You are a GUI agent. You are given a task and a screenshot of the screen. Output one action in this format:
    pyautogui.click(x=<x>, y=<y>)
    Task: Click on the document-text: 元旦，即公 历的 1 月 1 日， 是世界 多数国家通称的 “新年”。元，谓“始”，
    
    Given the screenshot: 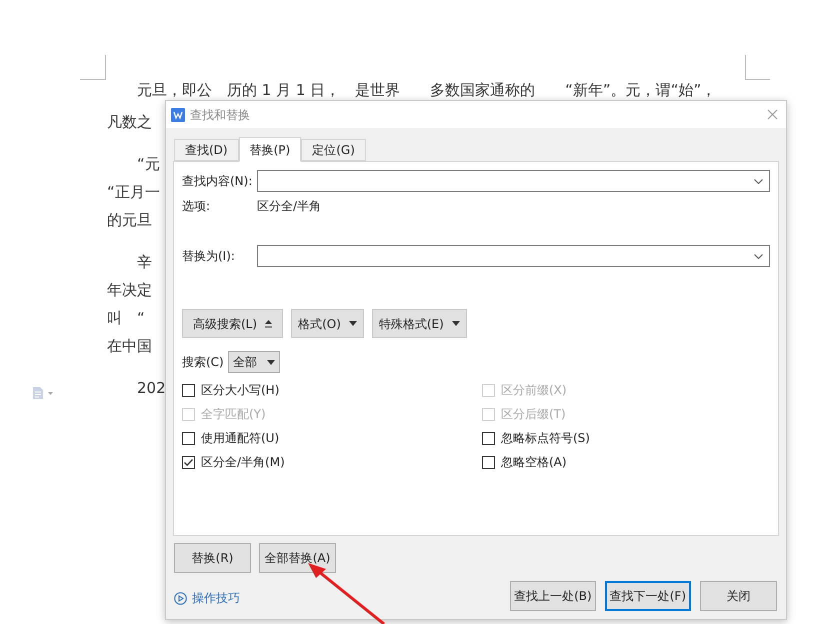 What is the action you would take?
    pyautogui.click(x=426, y=90)
    